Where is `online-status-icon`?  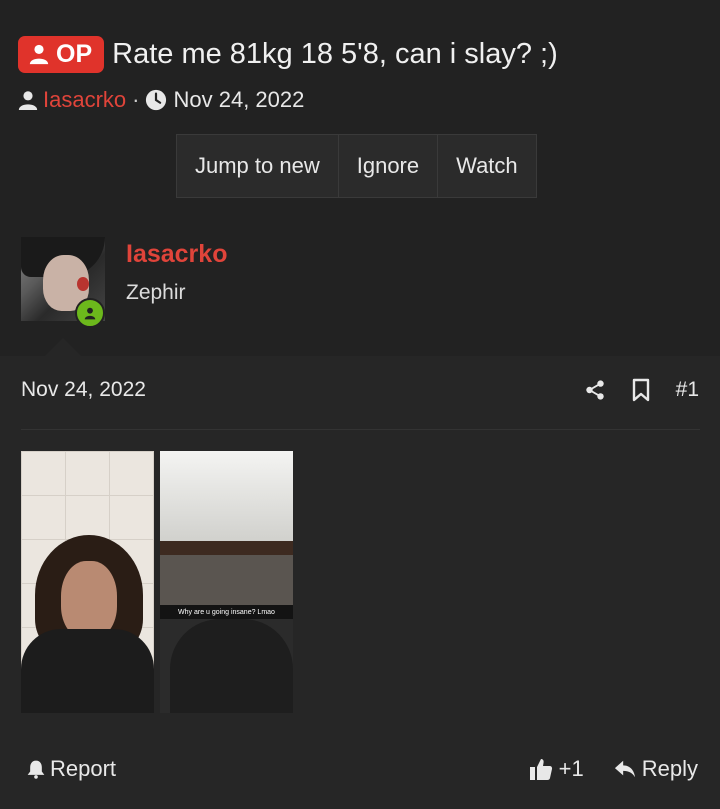 online-status-icon is located at coordinates (90, 313).